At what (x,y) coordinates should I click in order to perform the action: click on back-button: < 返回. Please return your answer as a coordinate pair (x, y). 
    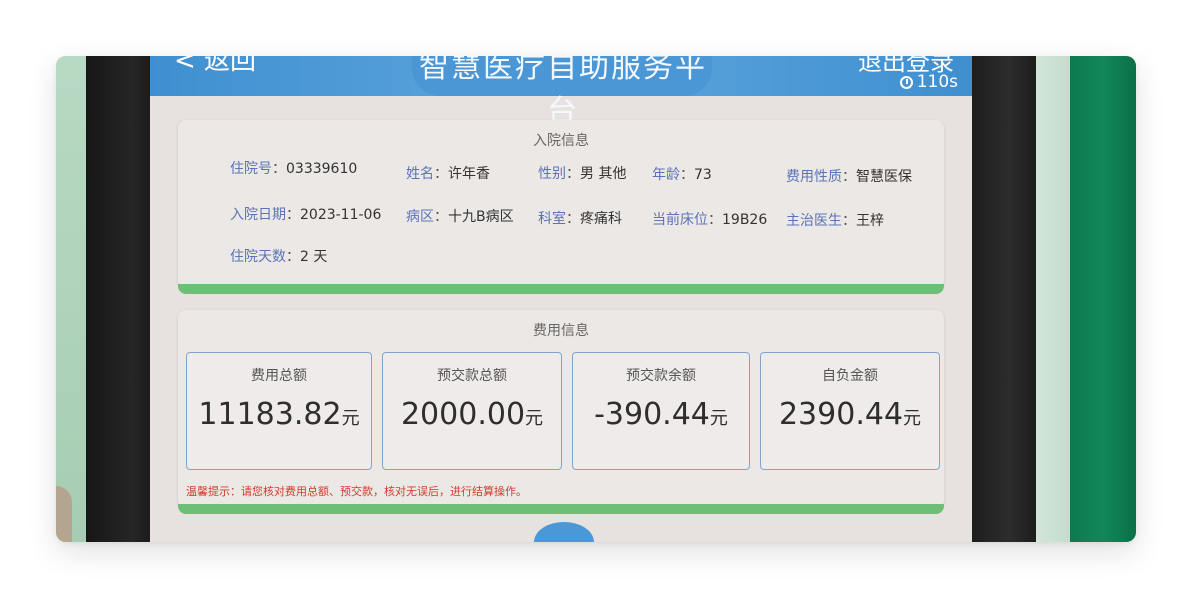
    Looking at the image, I should click on (215, 66).